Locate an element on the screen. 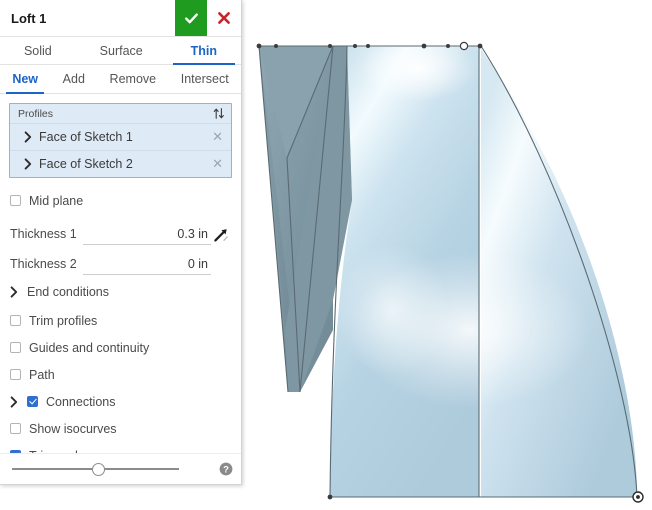 The width and height of the screenshot is (652, 510). show-isocurves-checkbox is located at coordinates (15, 428).